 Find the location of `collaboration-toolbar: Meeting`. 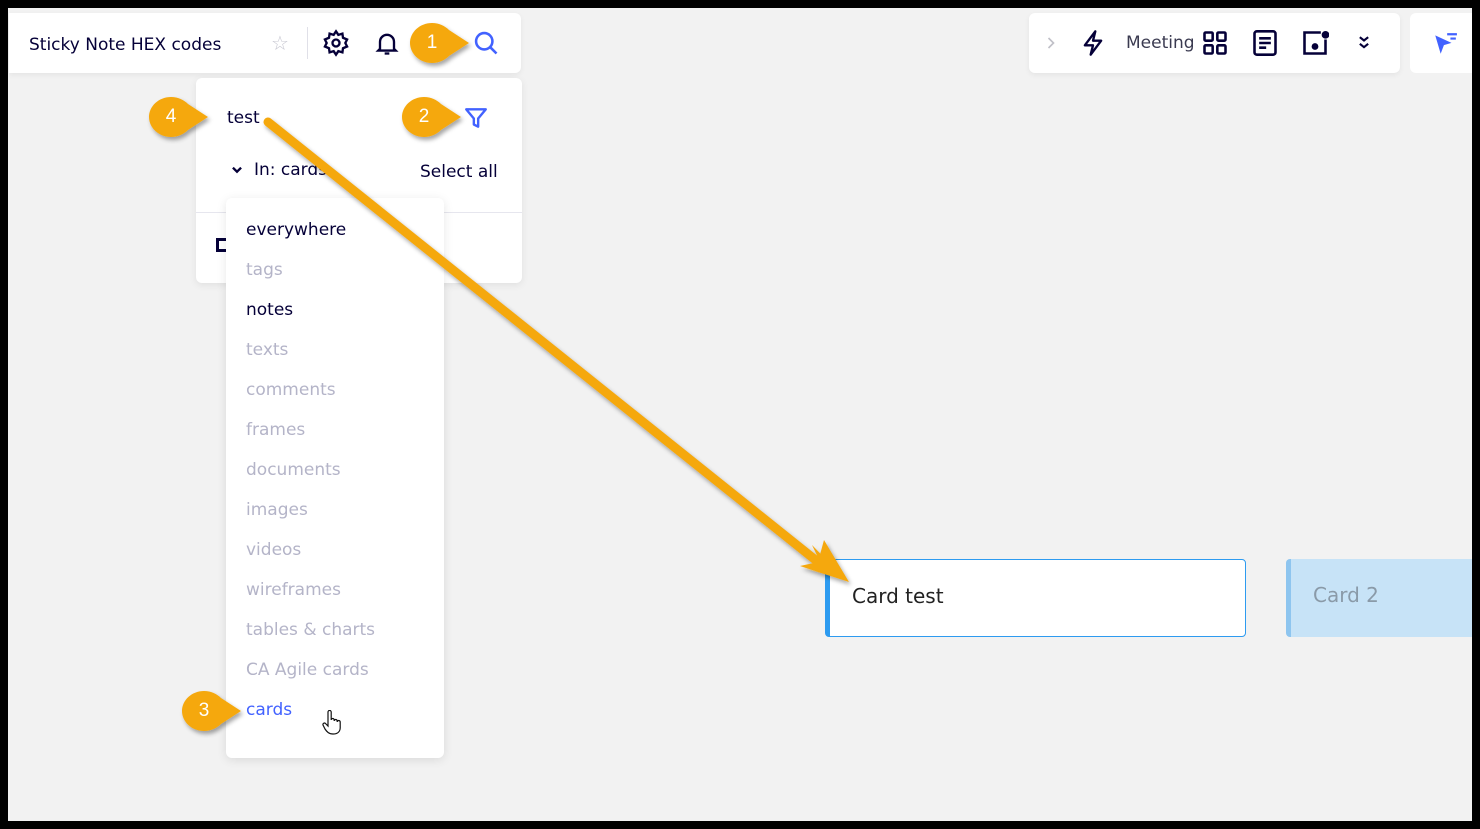

collaboration-toolbar: Meeting is located at coordinates (1214, 43).